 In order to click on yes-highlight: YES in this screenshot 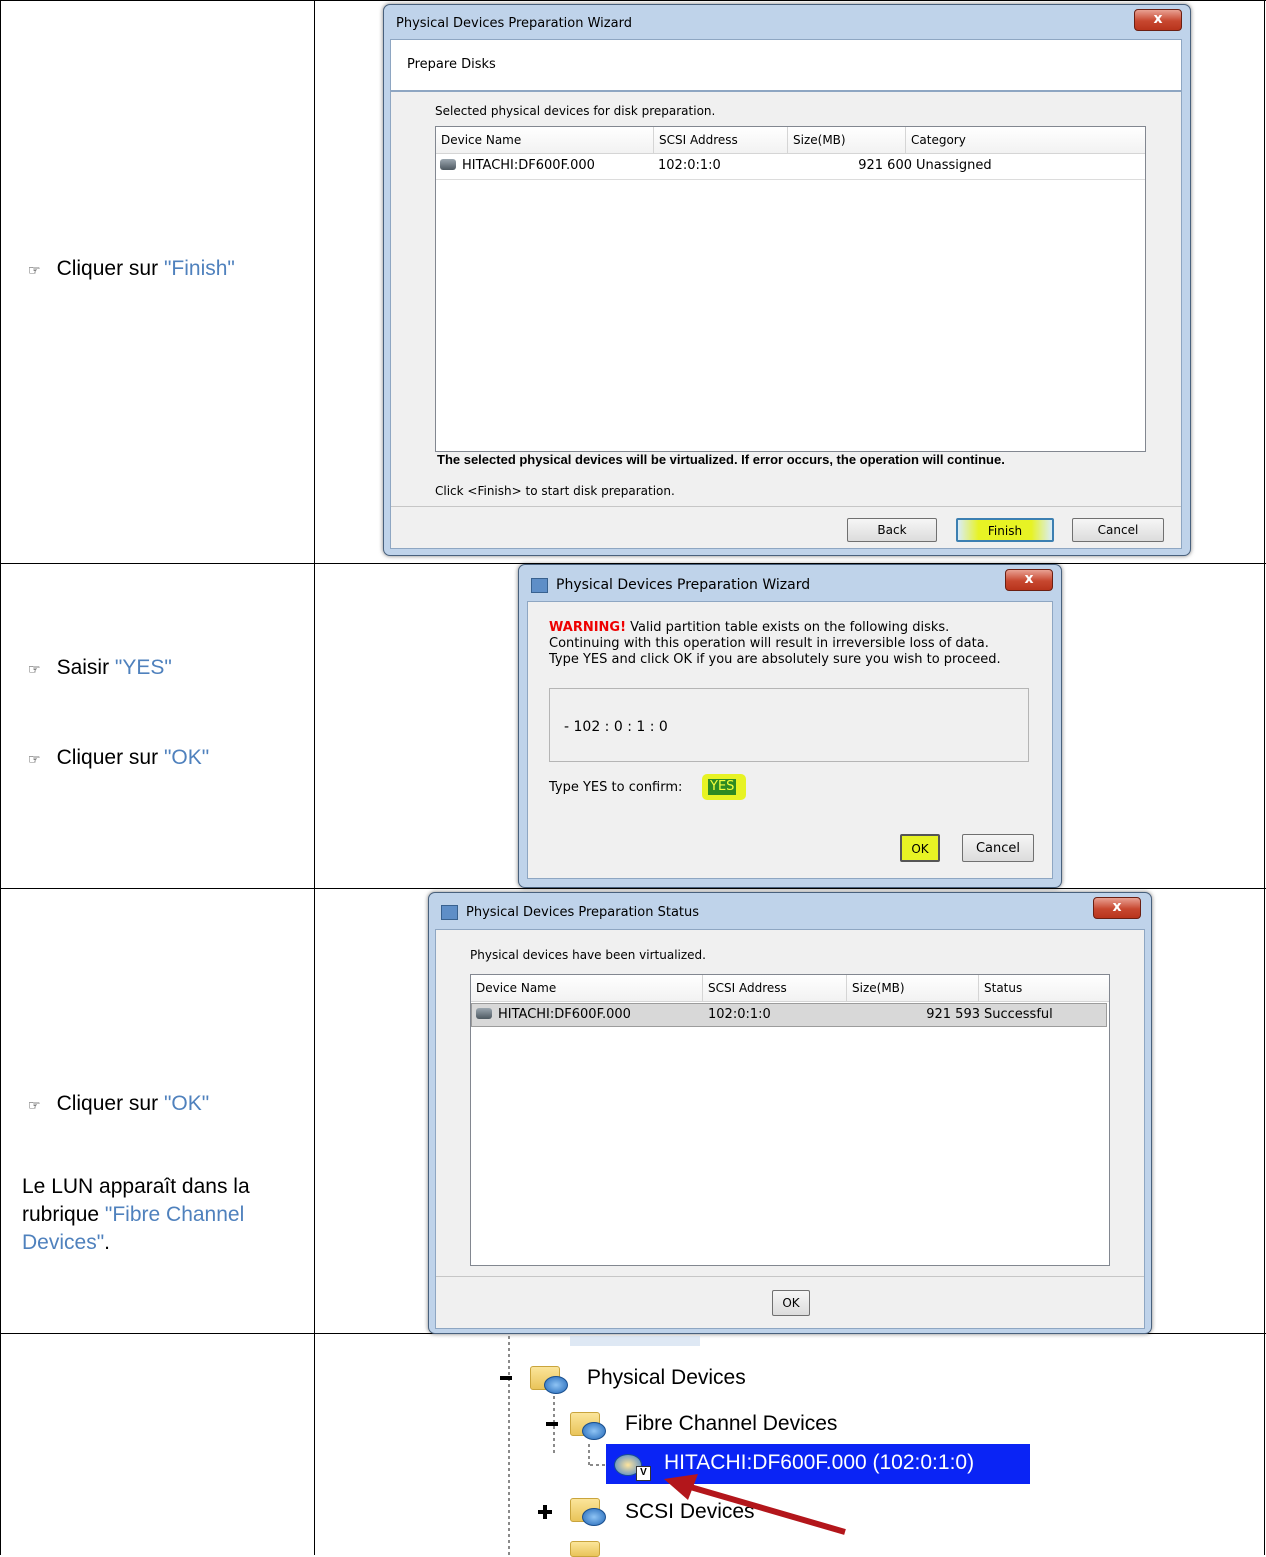, I will do `click(724, 787)`.